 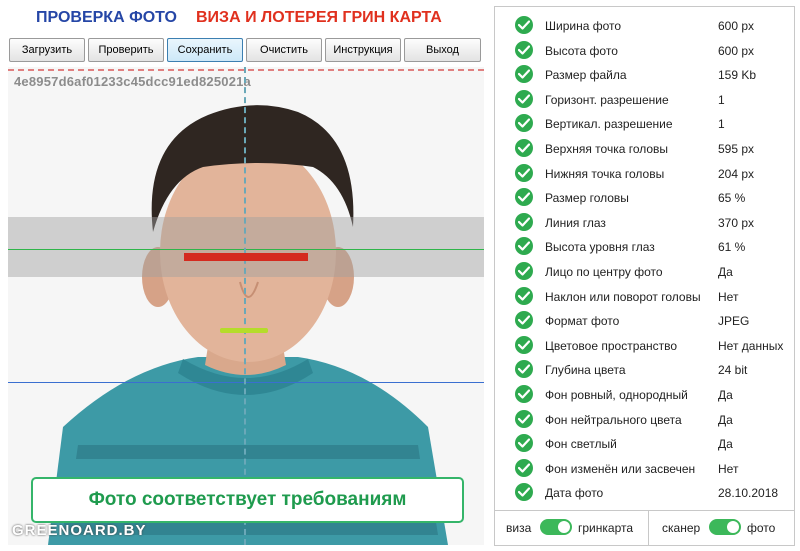 I want to click on eye-line-marker, so click(x=246, y=257).